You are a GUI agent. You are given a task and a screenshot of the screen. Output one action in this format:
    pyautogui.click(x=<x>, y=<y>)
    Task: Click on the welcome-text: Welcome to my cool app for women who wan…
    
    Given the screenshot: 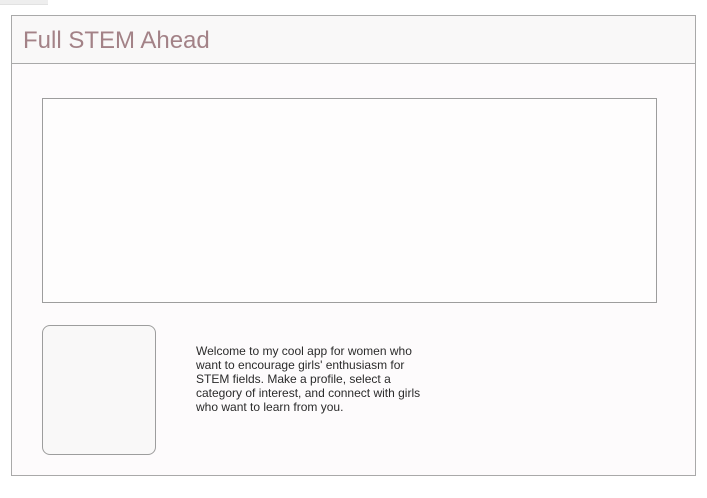 What is the action you would take?
    pyautogui.click(x=308, y=379)
    